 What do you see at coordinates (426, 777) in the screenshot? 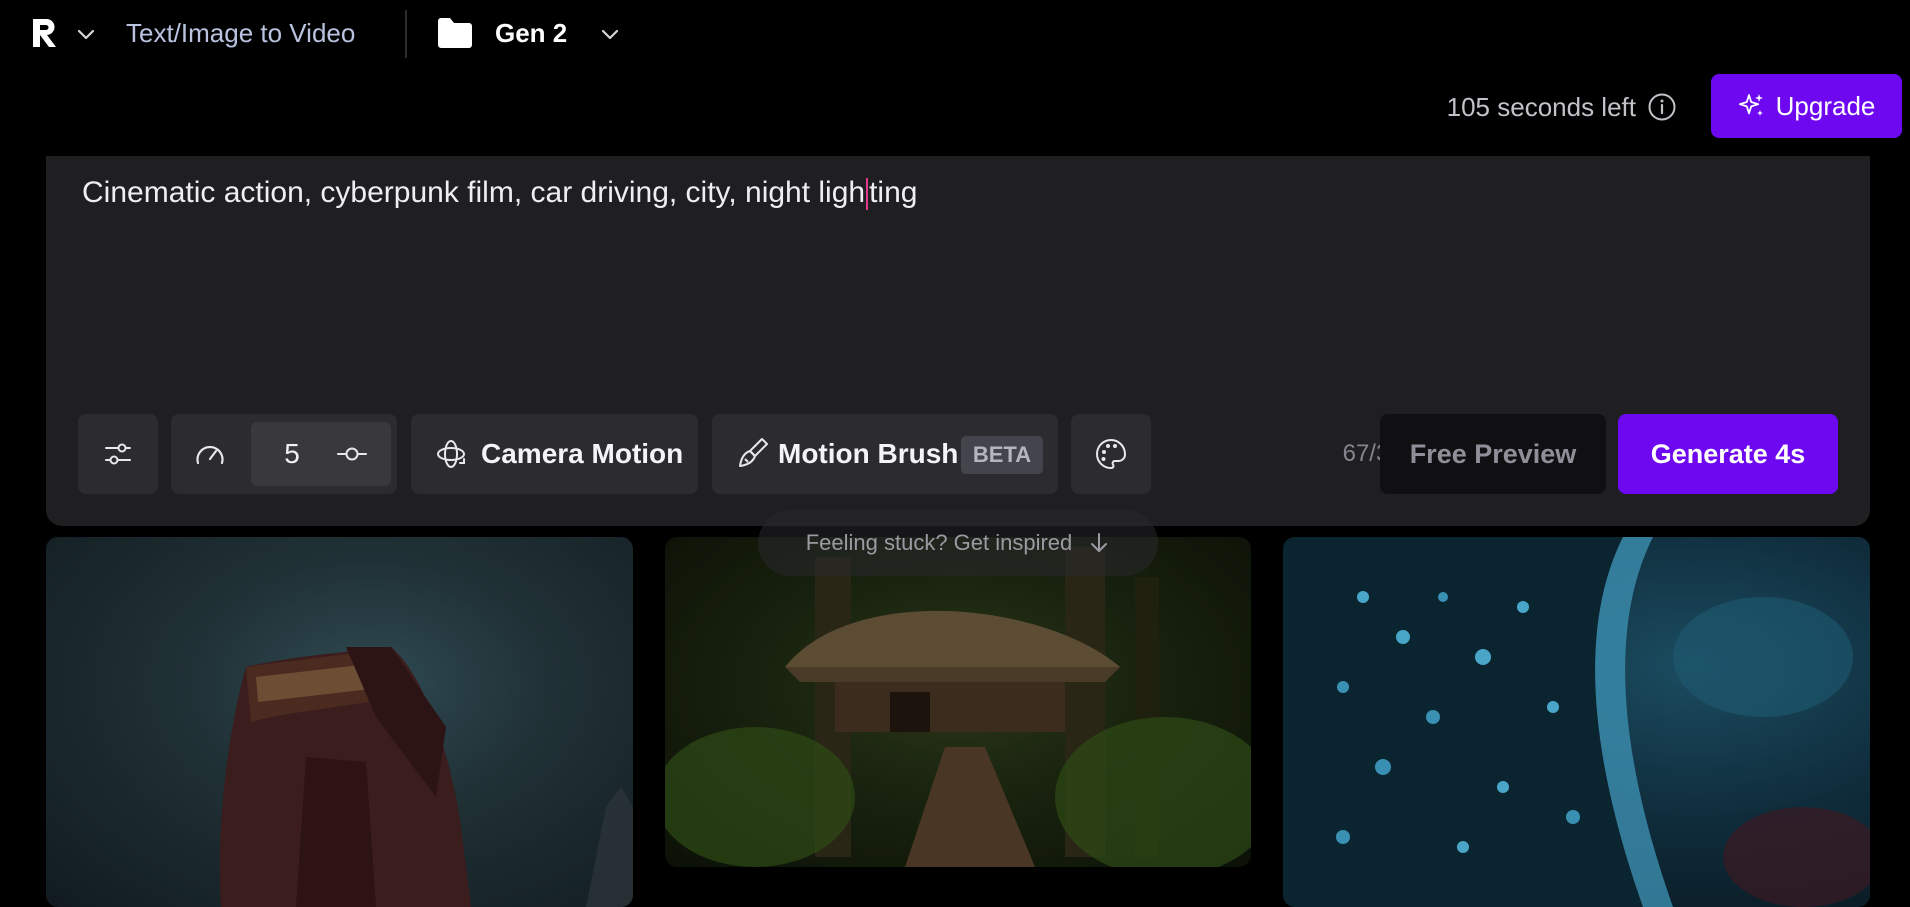
I see `hooded-figure-image` at bounding box center [426, 777].